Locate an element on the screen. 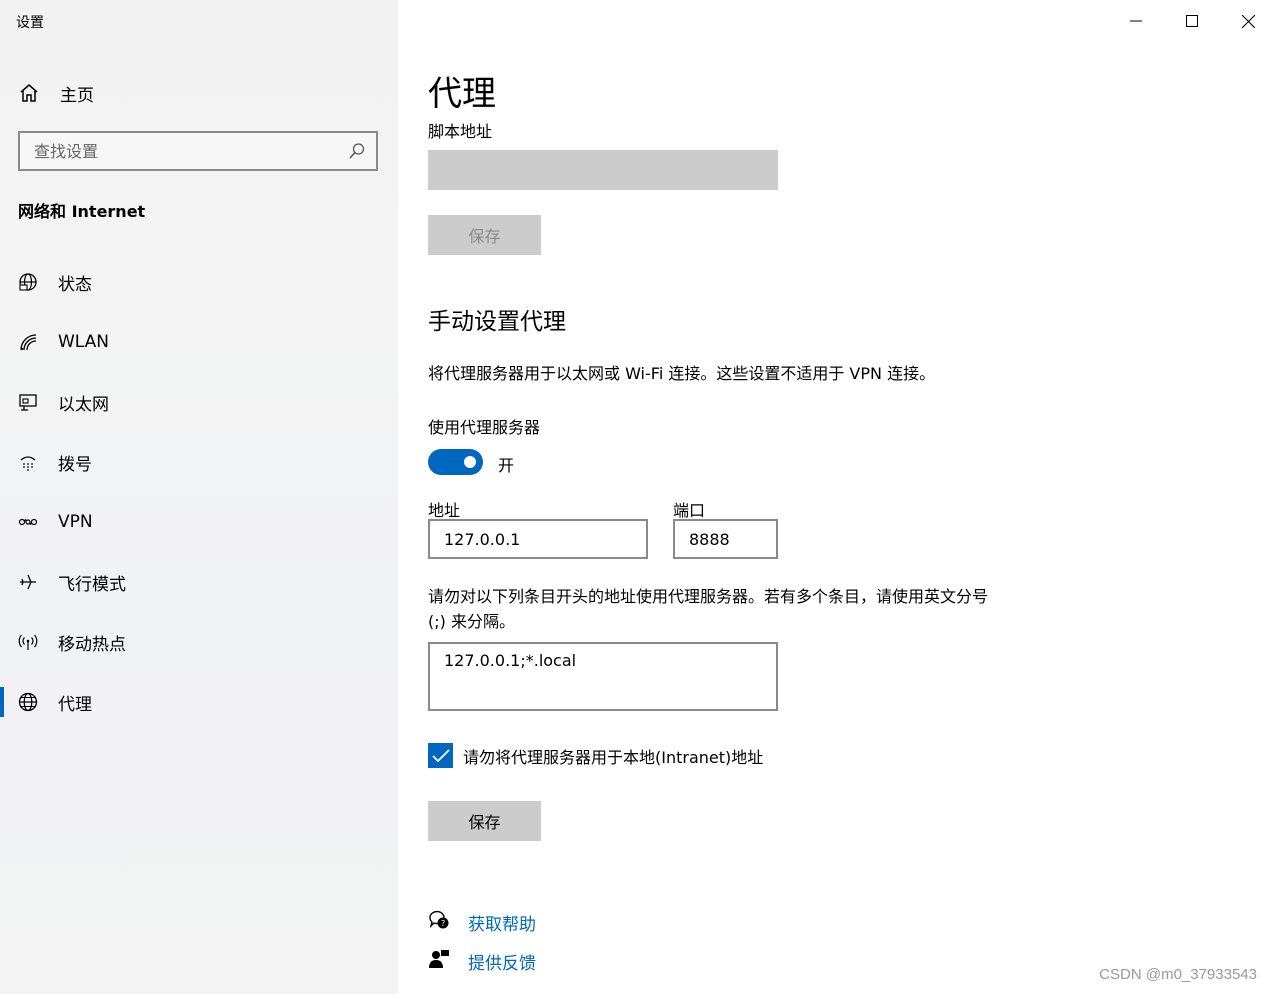  sidebar-item-label: 移动热点 is located at coordinates (92, 644).